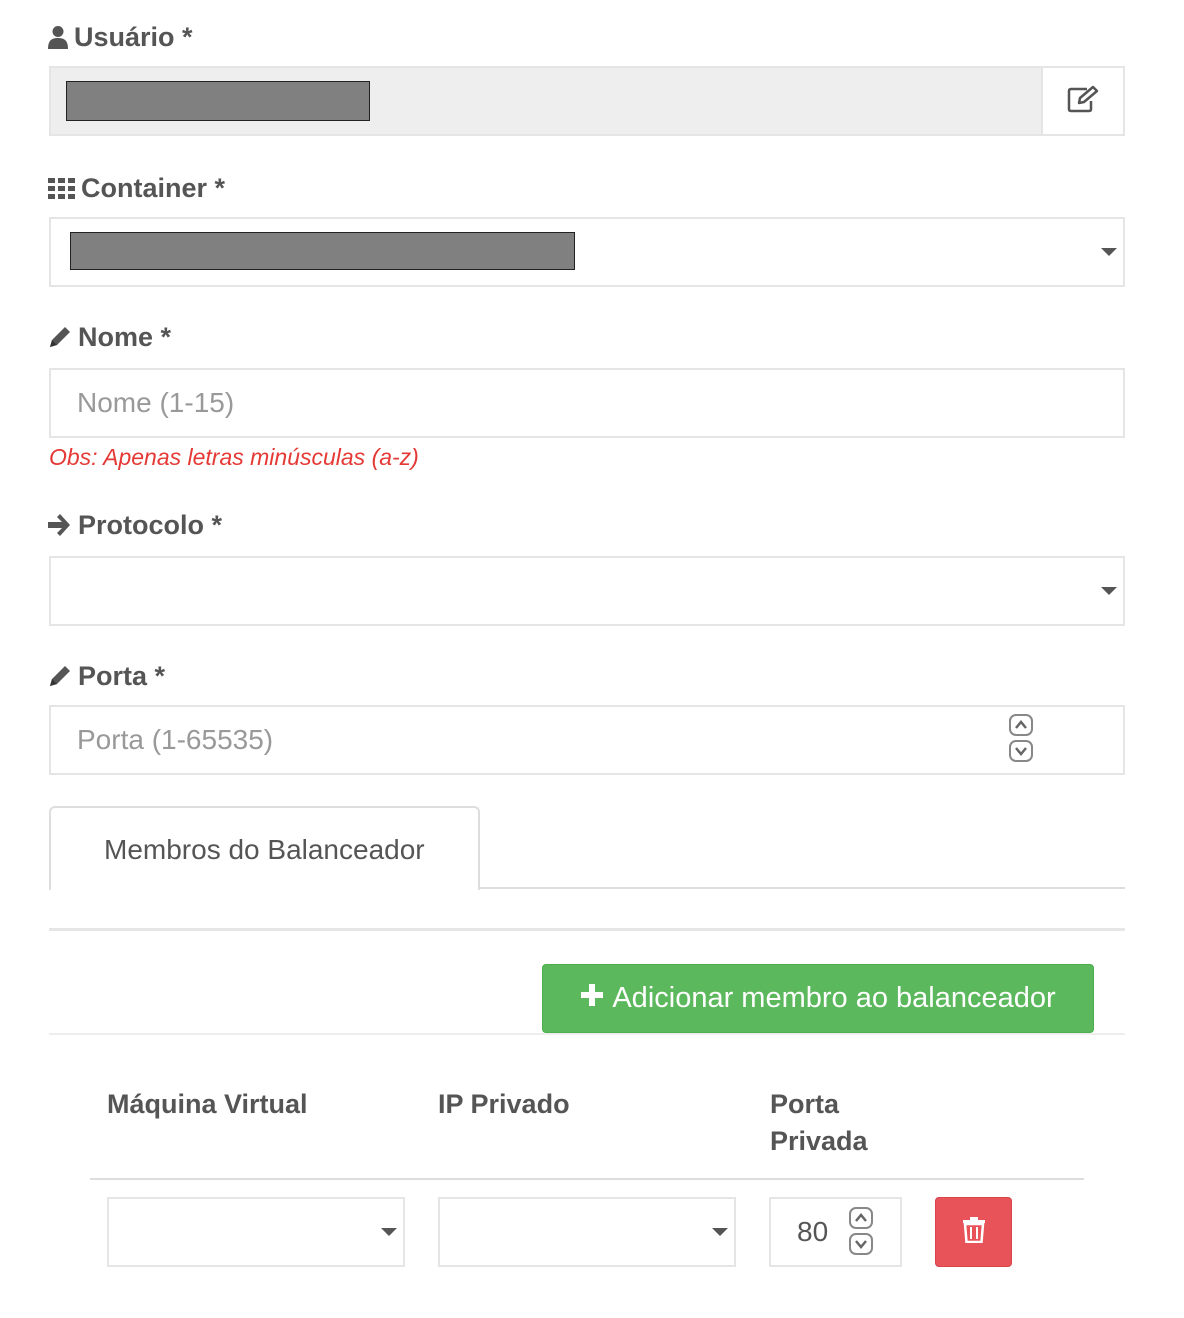  What do you see at coordinates (587, 591) in the screenshot?
I see `protocolo-select` at bounding box center [587, 591].